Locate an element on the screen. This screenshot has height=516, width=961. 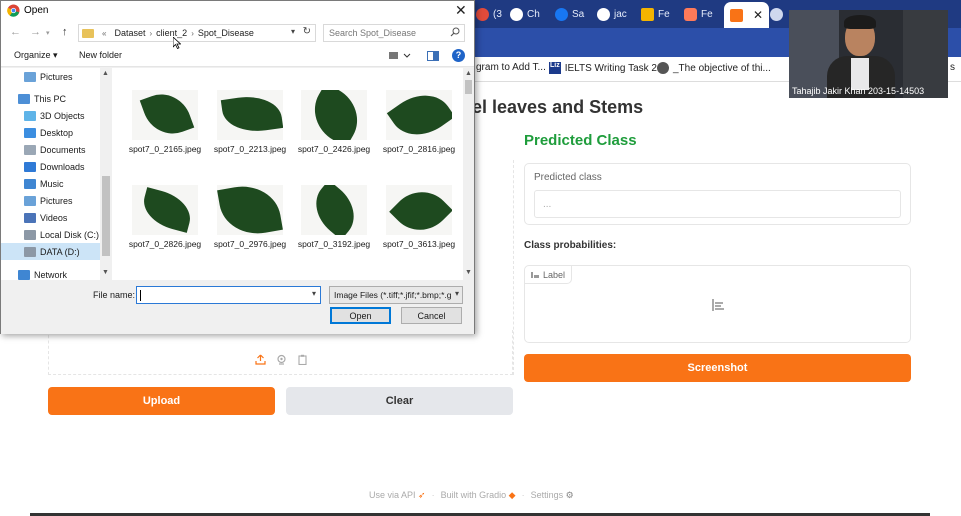
clipboard-icon is located at coordinates (302, 359).